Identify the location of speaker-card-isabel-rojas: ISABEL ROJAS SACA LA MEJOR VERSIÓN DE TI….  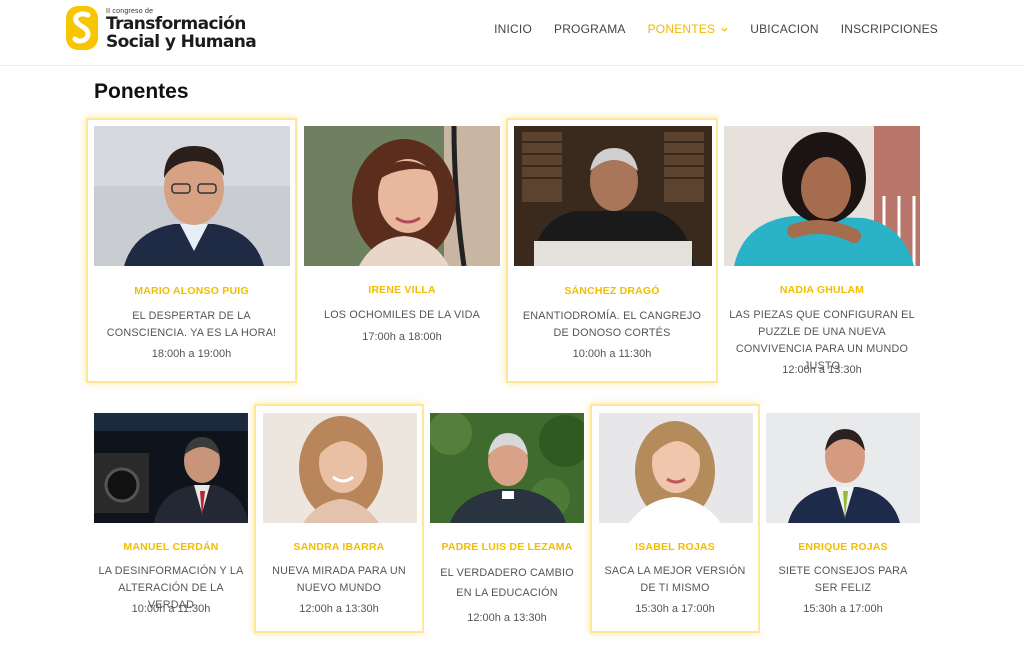
(675, 518).